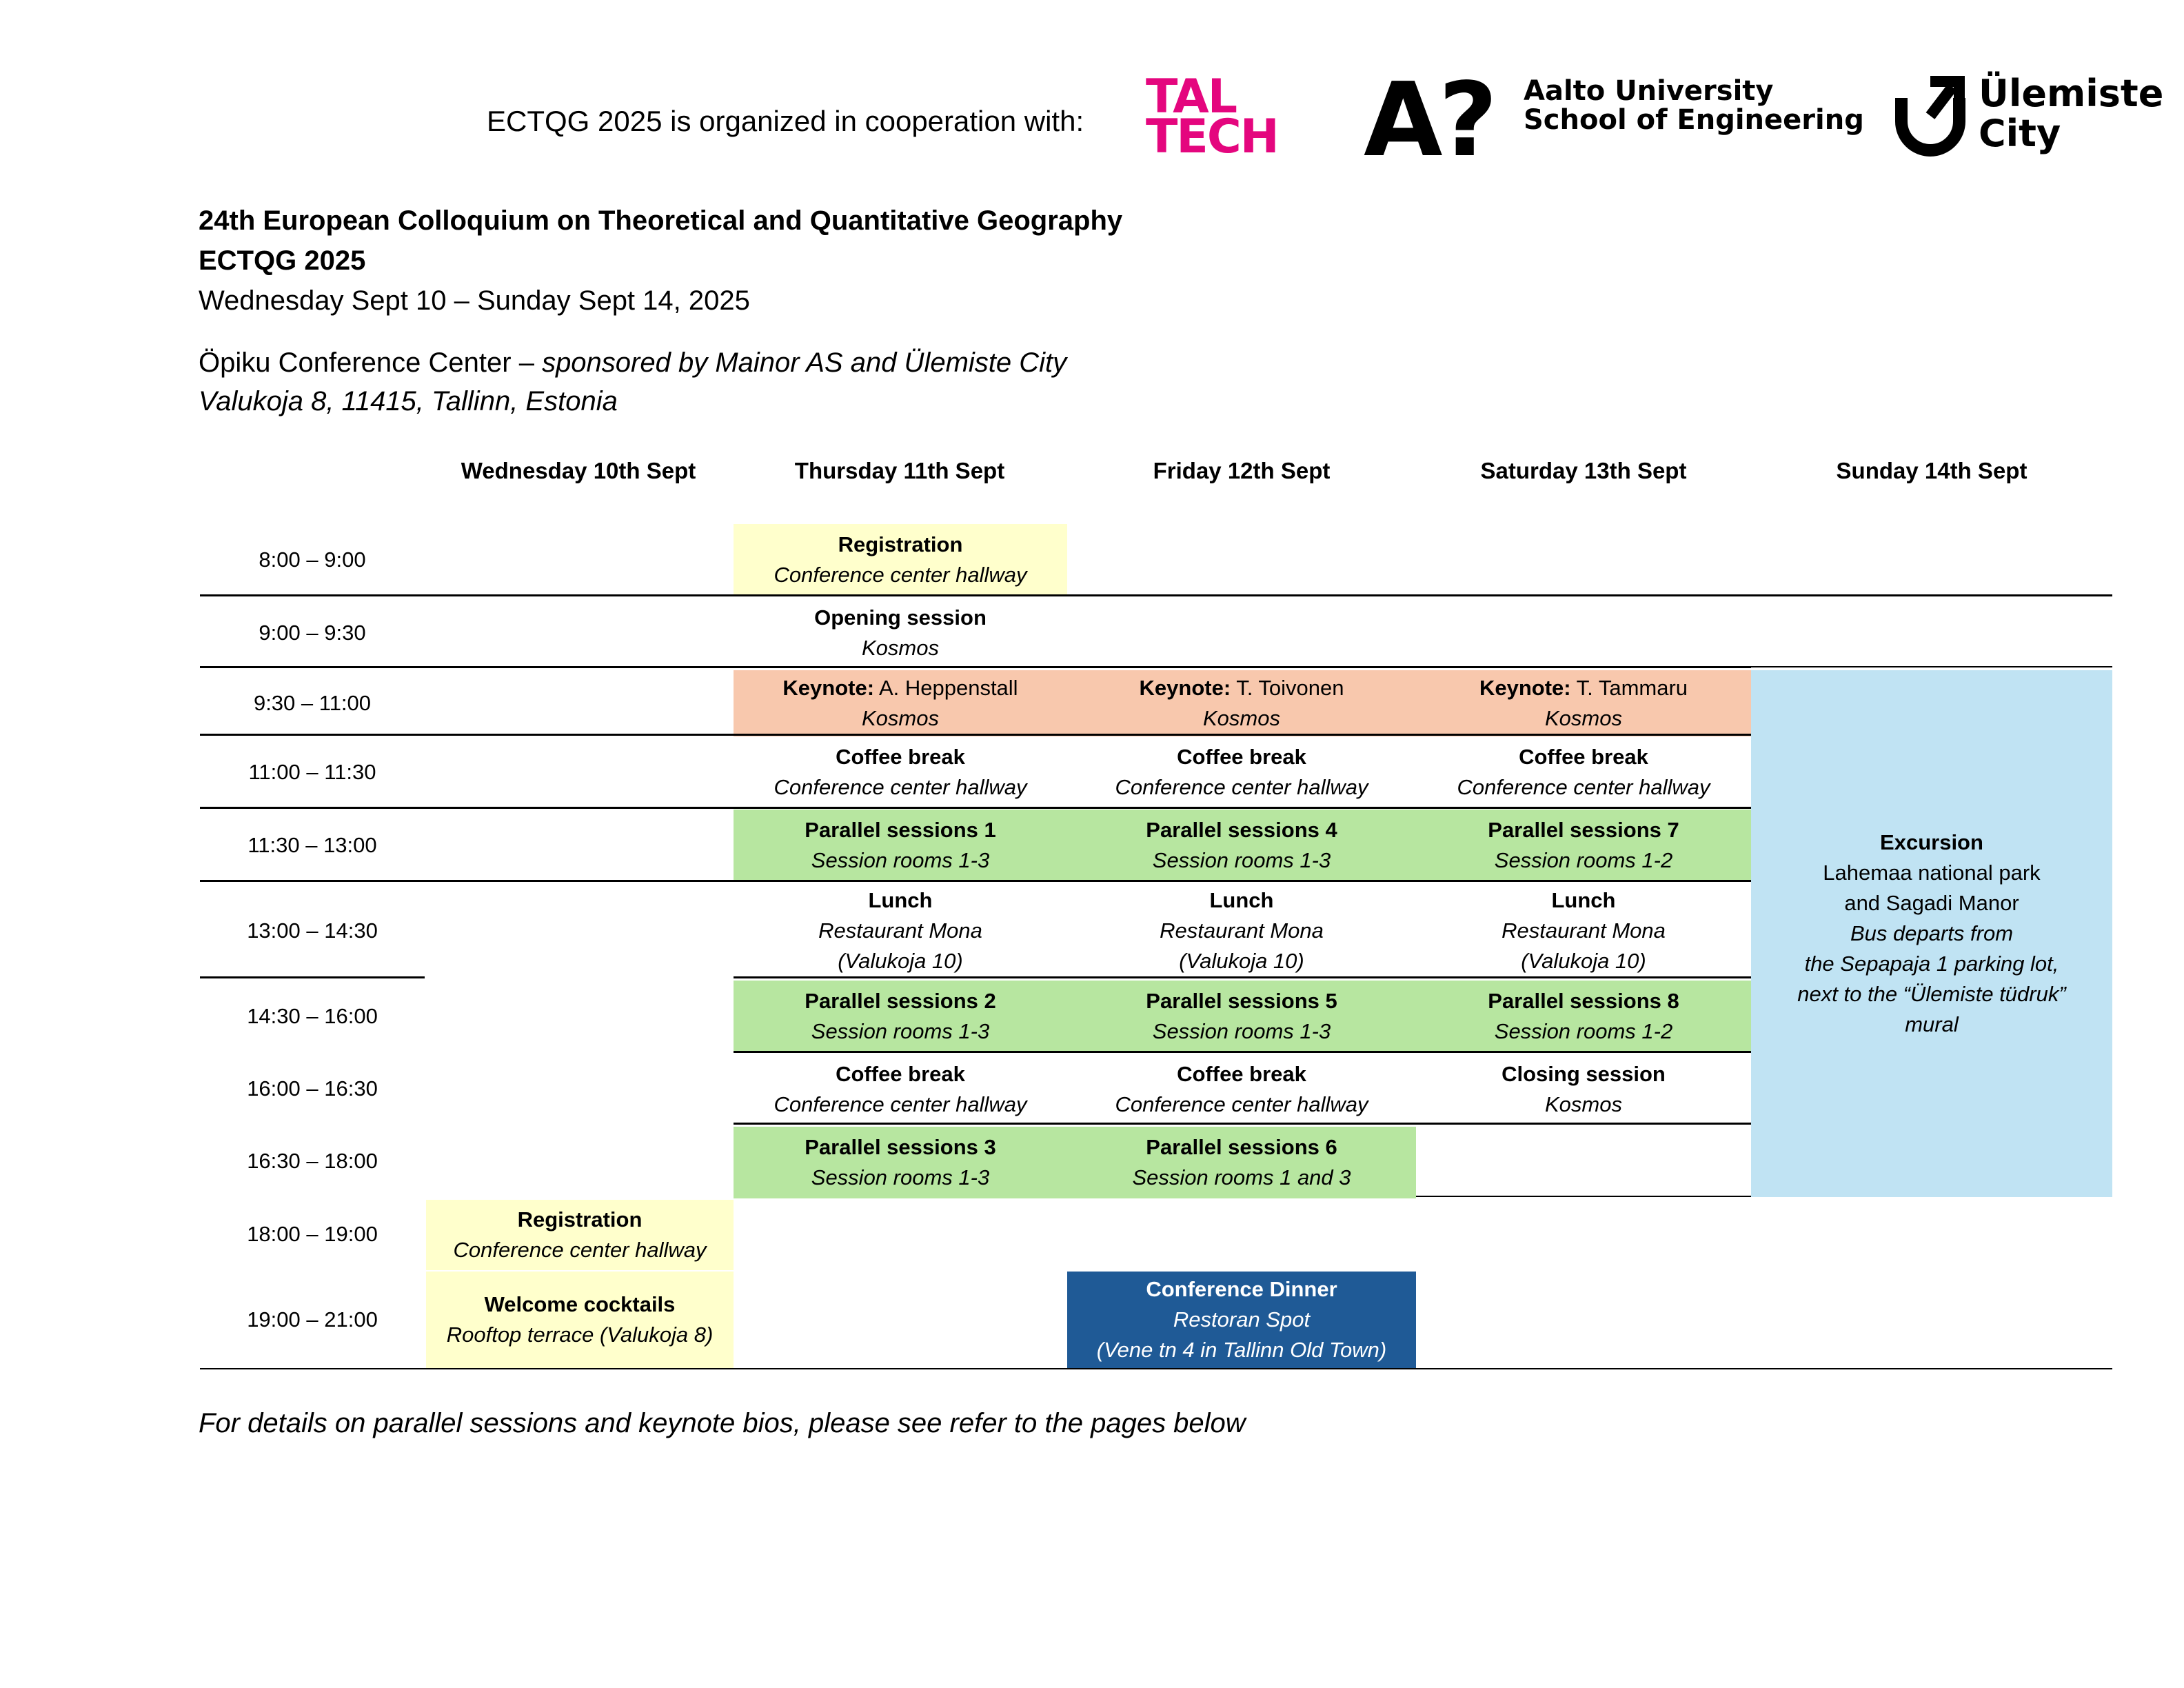  What do you see at coordinates (578, 470) in the screenshot?
I see `day-header-wed: Wednesday 10th Sept` at bounding box center [578, 470].